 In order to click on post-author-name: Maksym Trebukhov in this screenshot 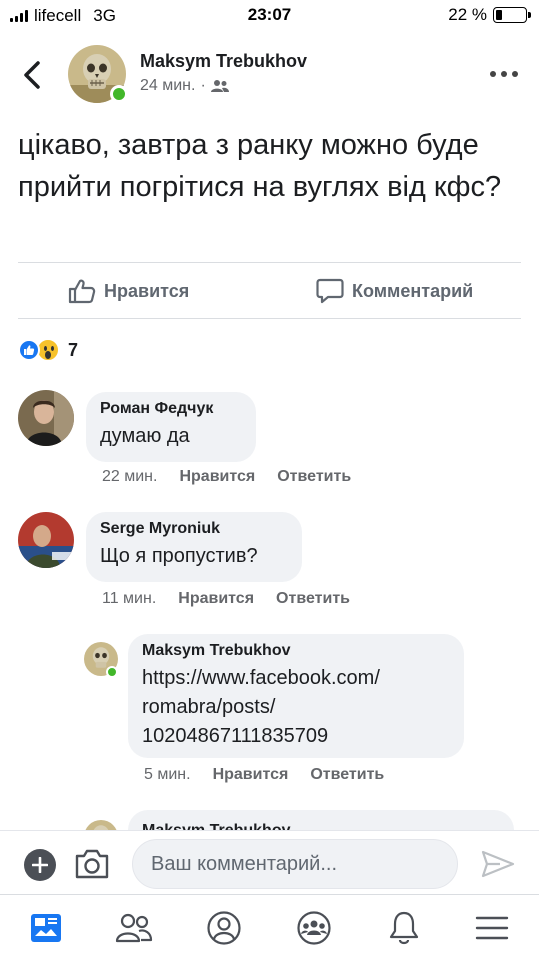, I will do `click(223, 61)`.